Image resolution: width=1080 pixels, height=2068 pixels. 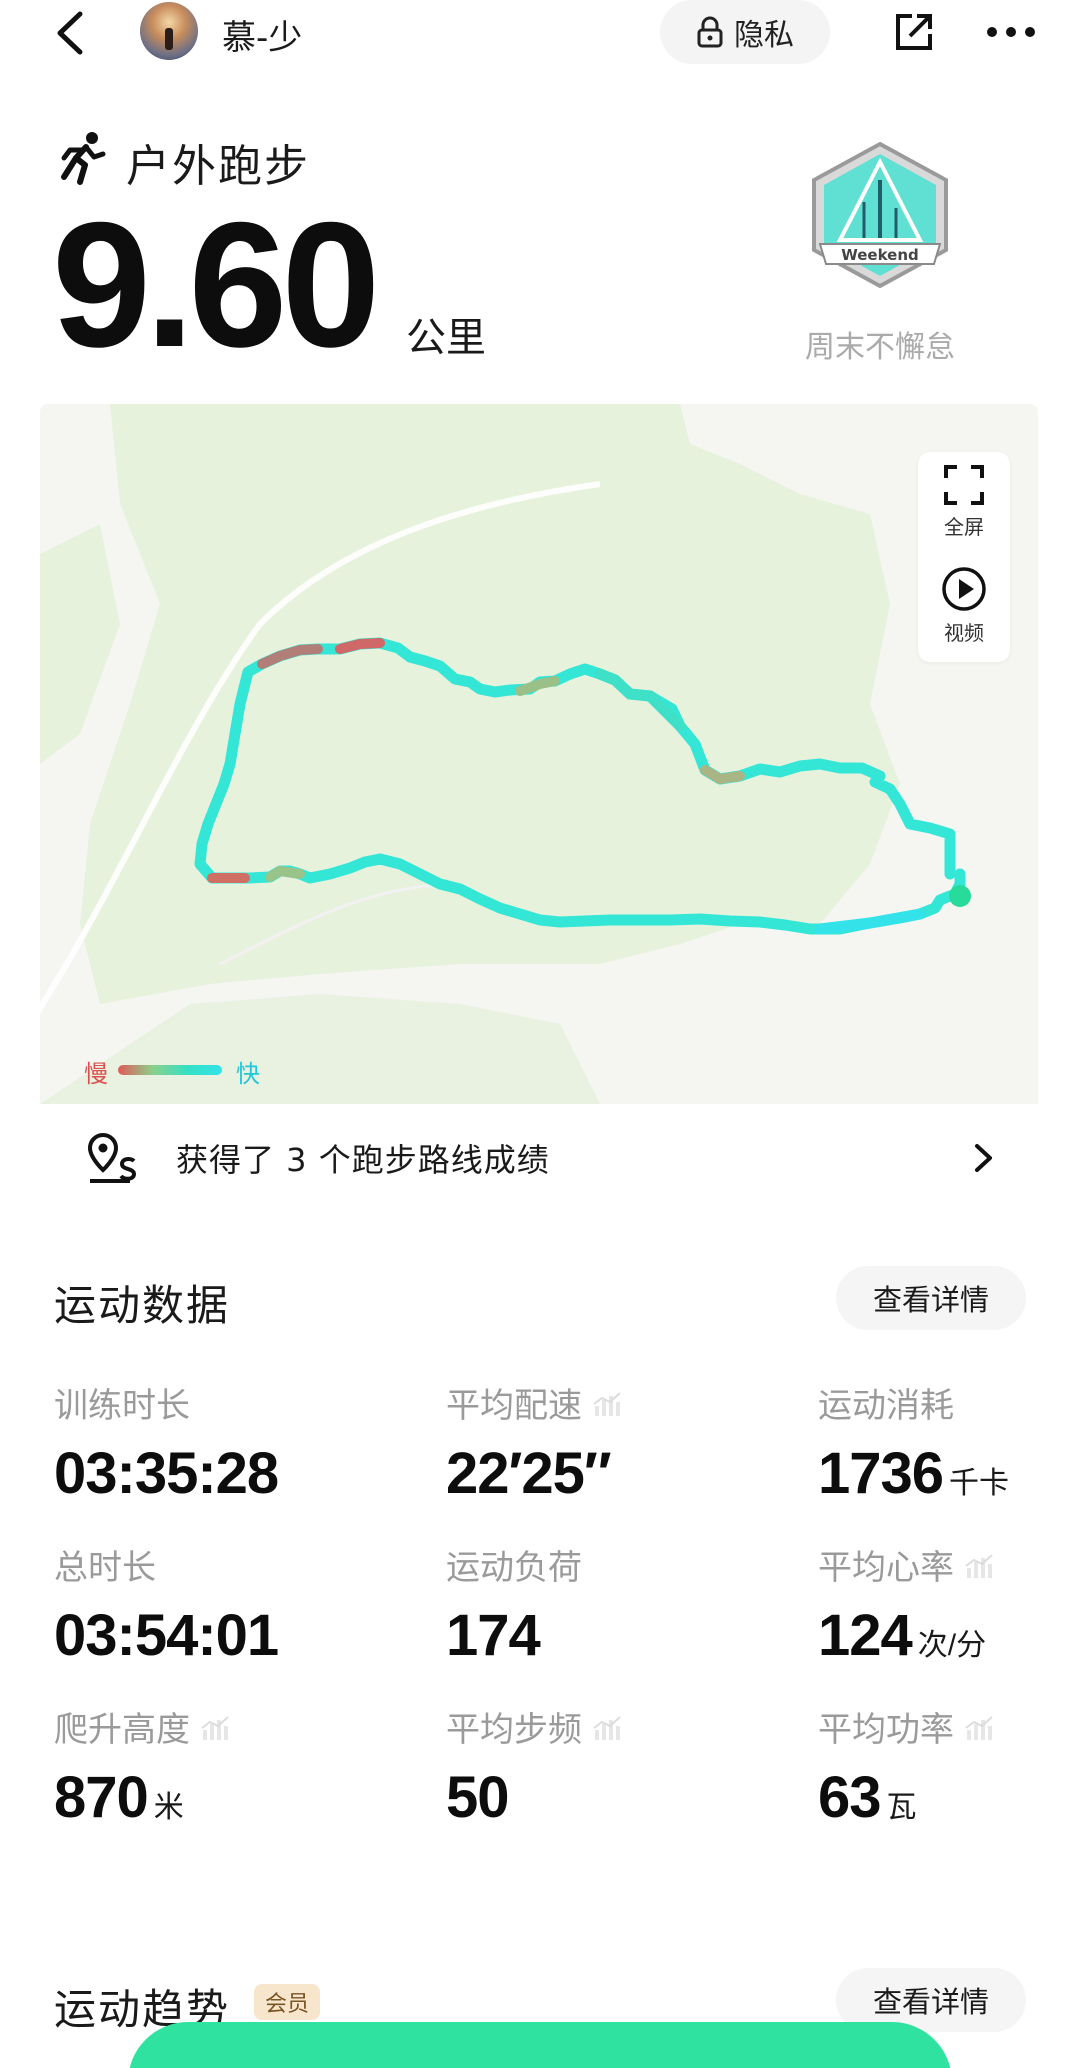 I want to click on stat-value-row: 63 瓦, so click(x=906, y=1798).